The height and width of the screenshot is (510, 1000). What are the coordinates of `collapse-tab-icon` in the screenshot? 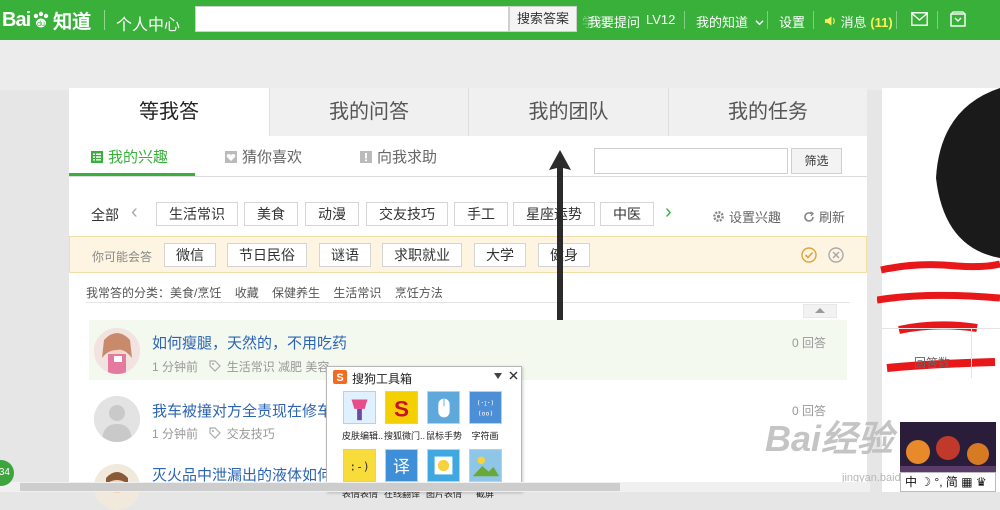 It's located at (820, 311).